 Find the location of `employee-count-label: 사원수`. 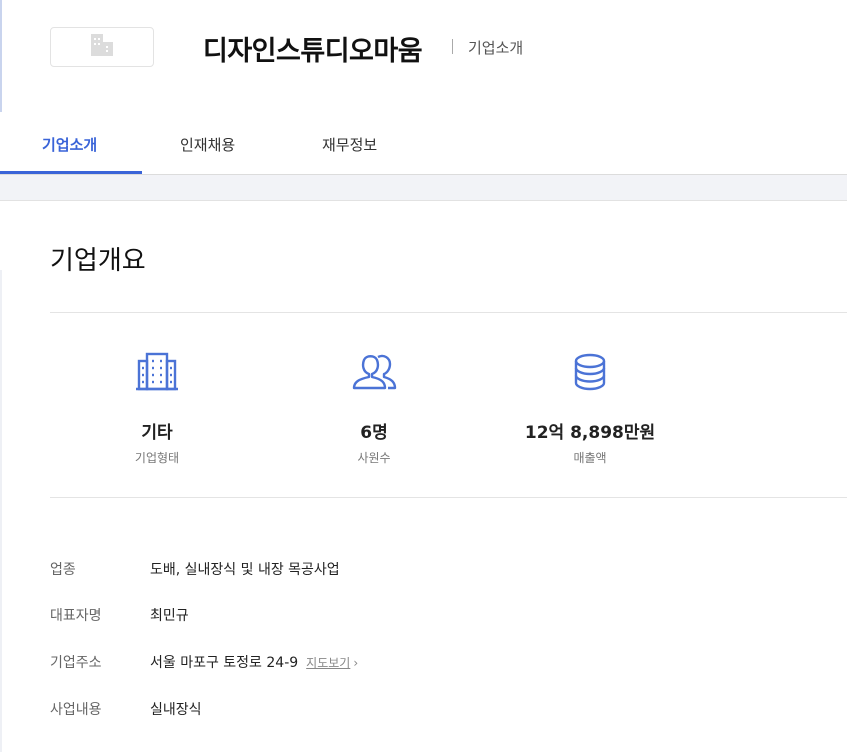

employee-count-label: 사원수 is located at coordinates (374, 458).